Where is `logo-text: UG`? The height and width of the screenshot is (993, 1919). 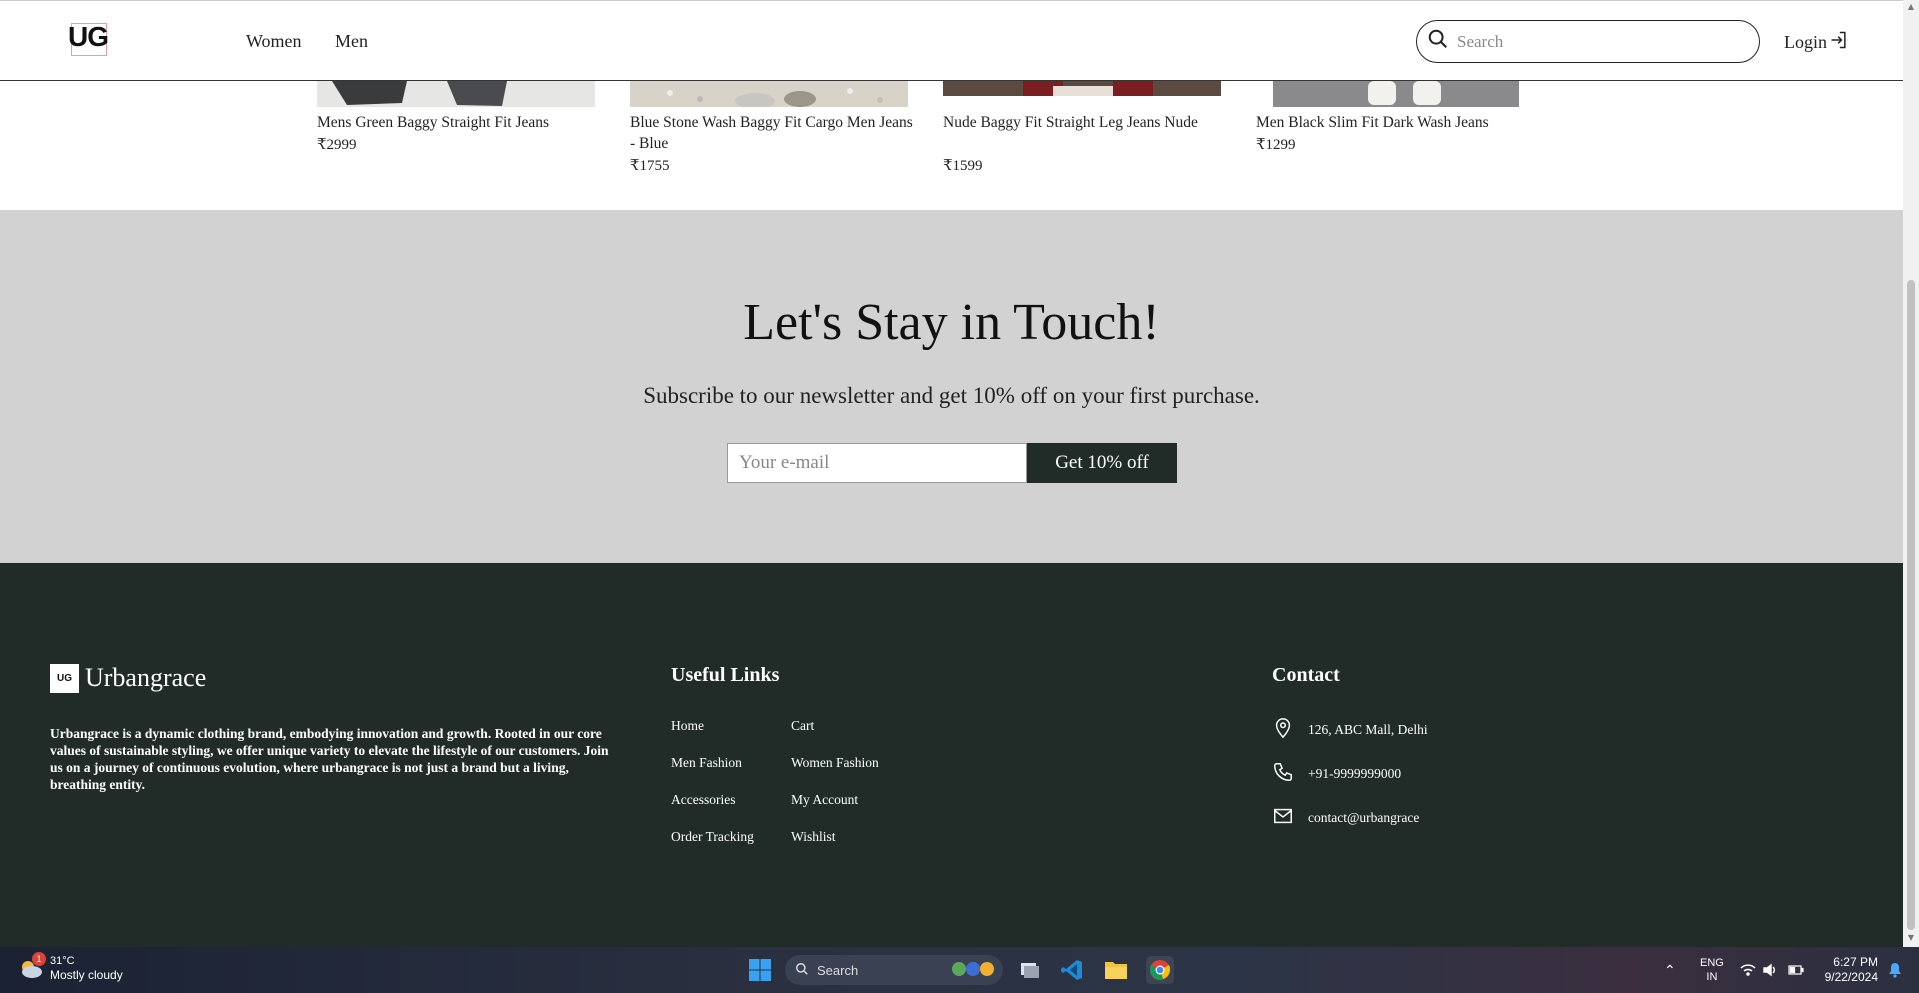
logo-text: UG is located at coordinates (88, 36).